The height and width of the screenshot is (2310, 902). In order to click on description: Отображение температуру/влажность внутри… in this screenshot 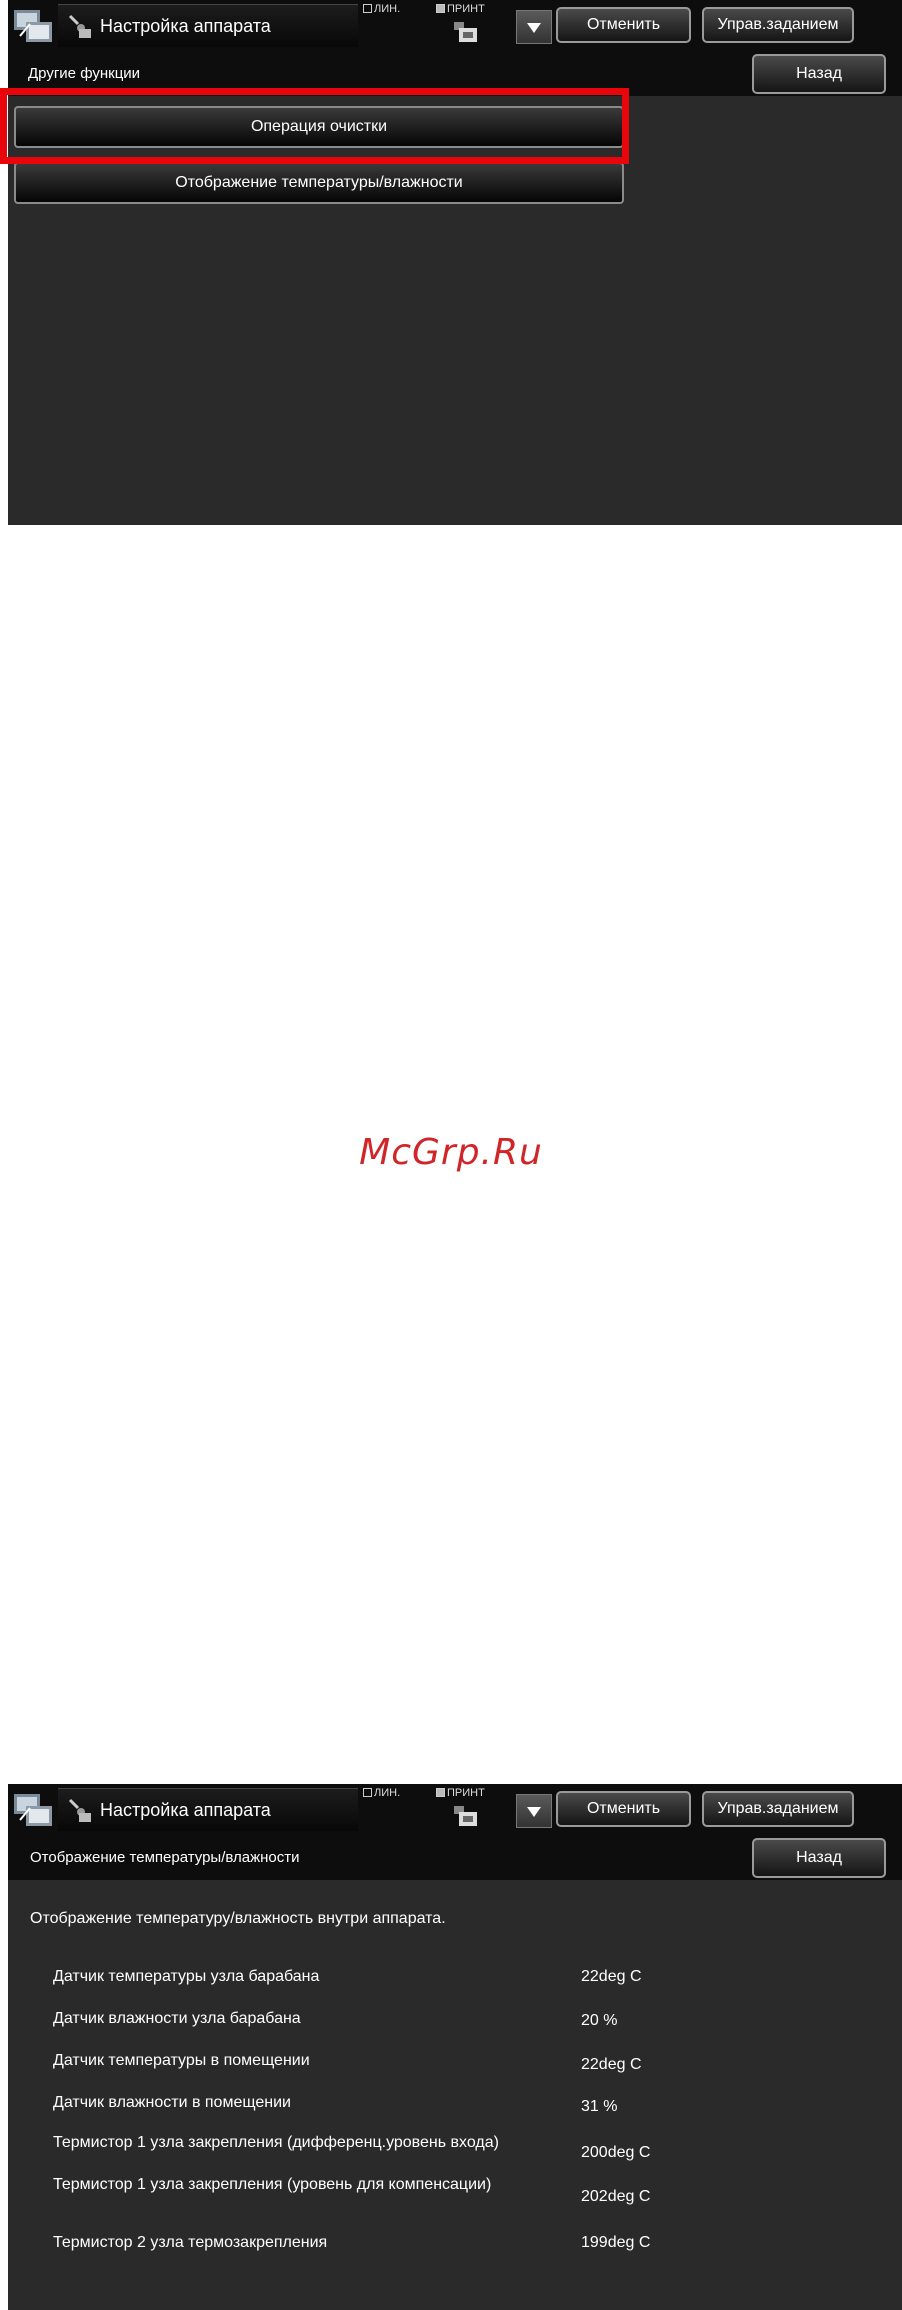, I will do `click(238, 1918)`.